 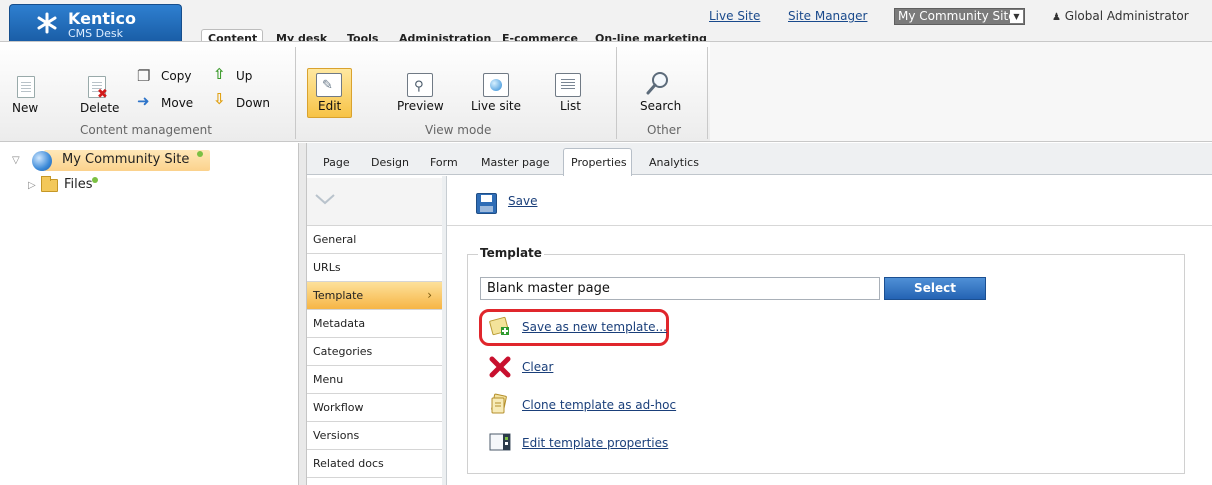 What do you see at coordinates (336, 162) in the screenshot?
I see `tab-page: Page` at bounding box center [336, 162].